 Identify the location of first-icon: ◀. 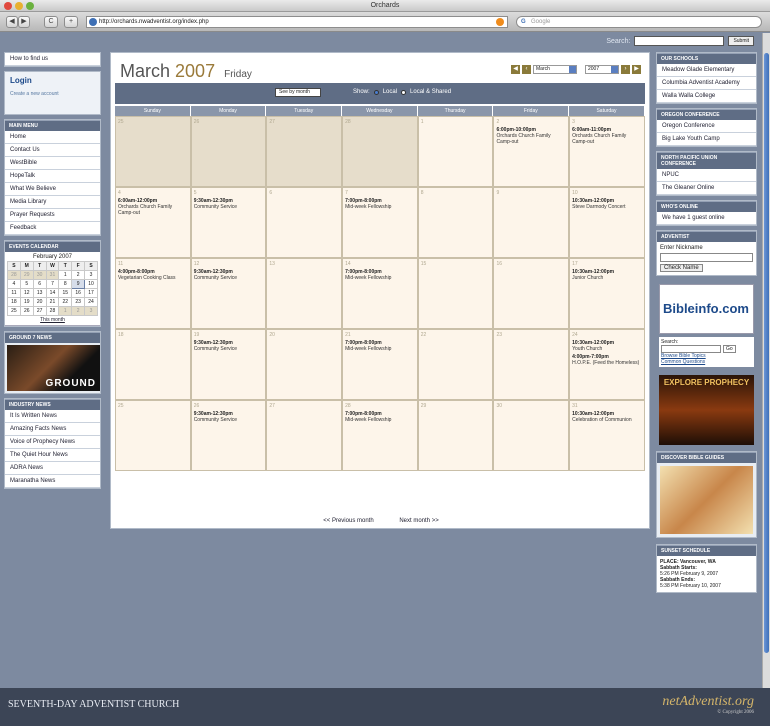
(515, 69).